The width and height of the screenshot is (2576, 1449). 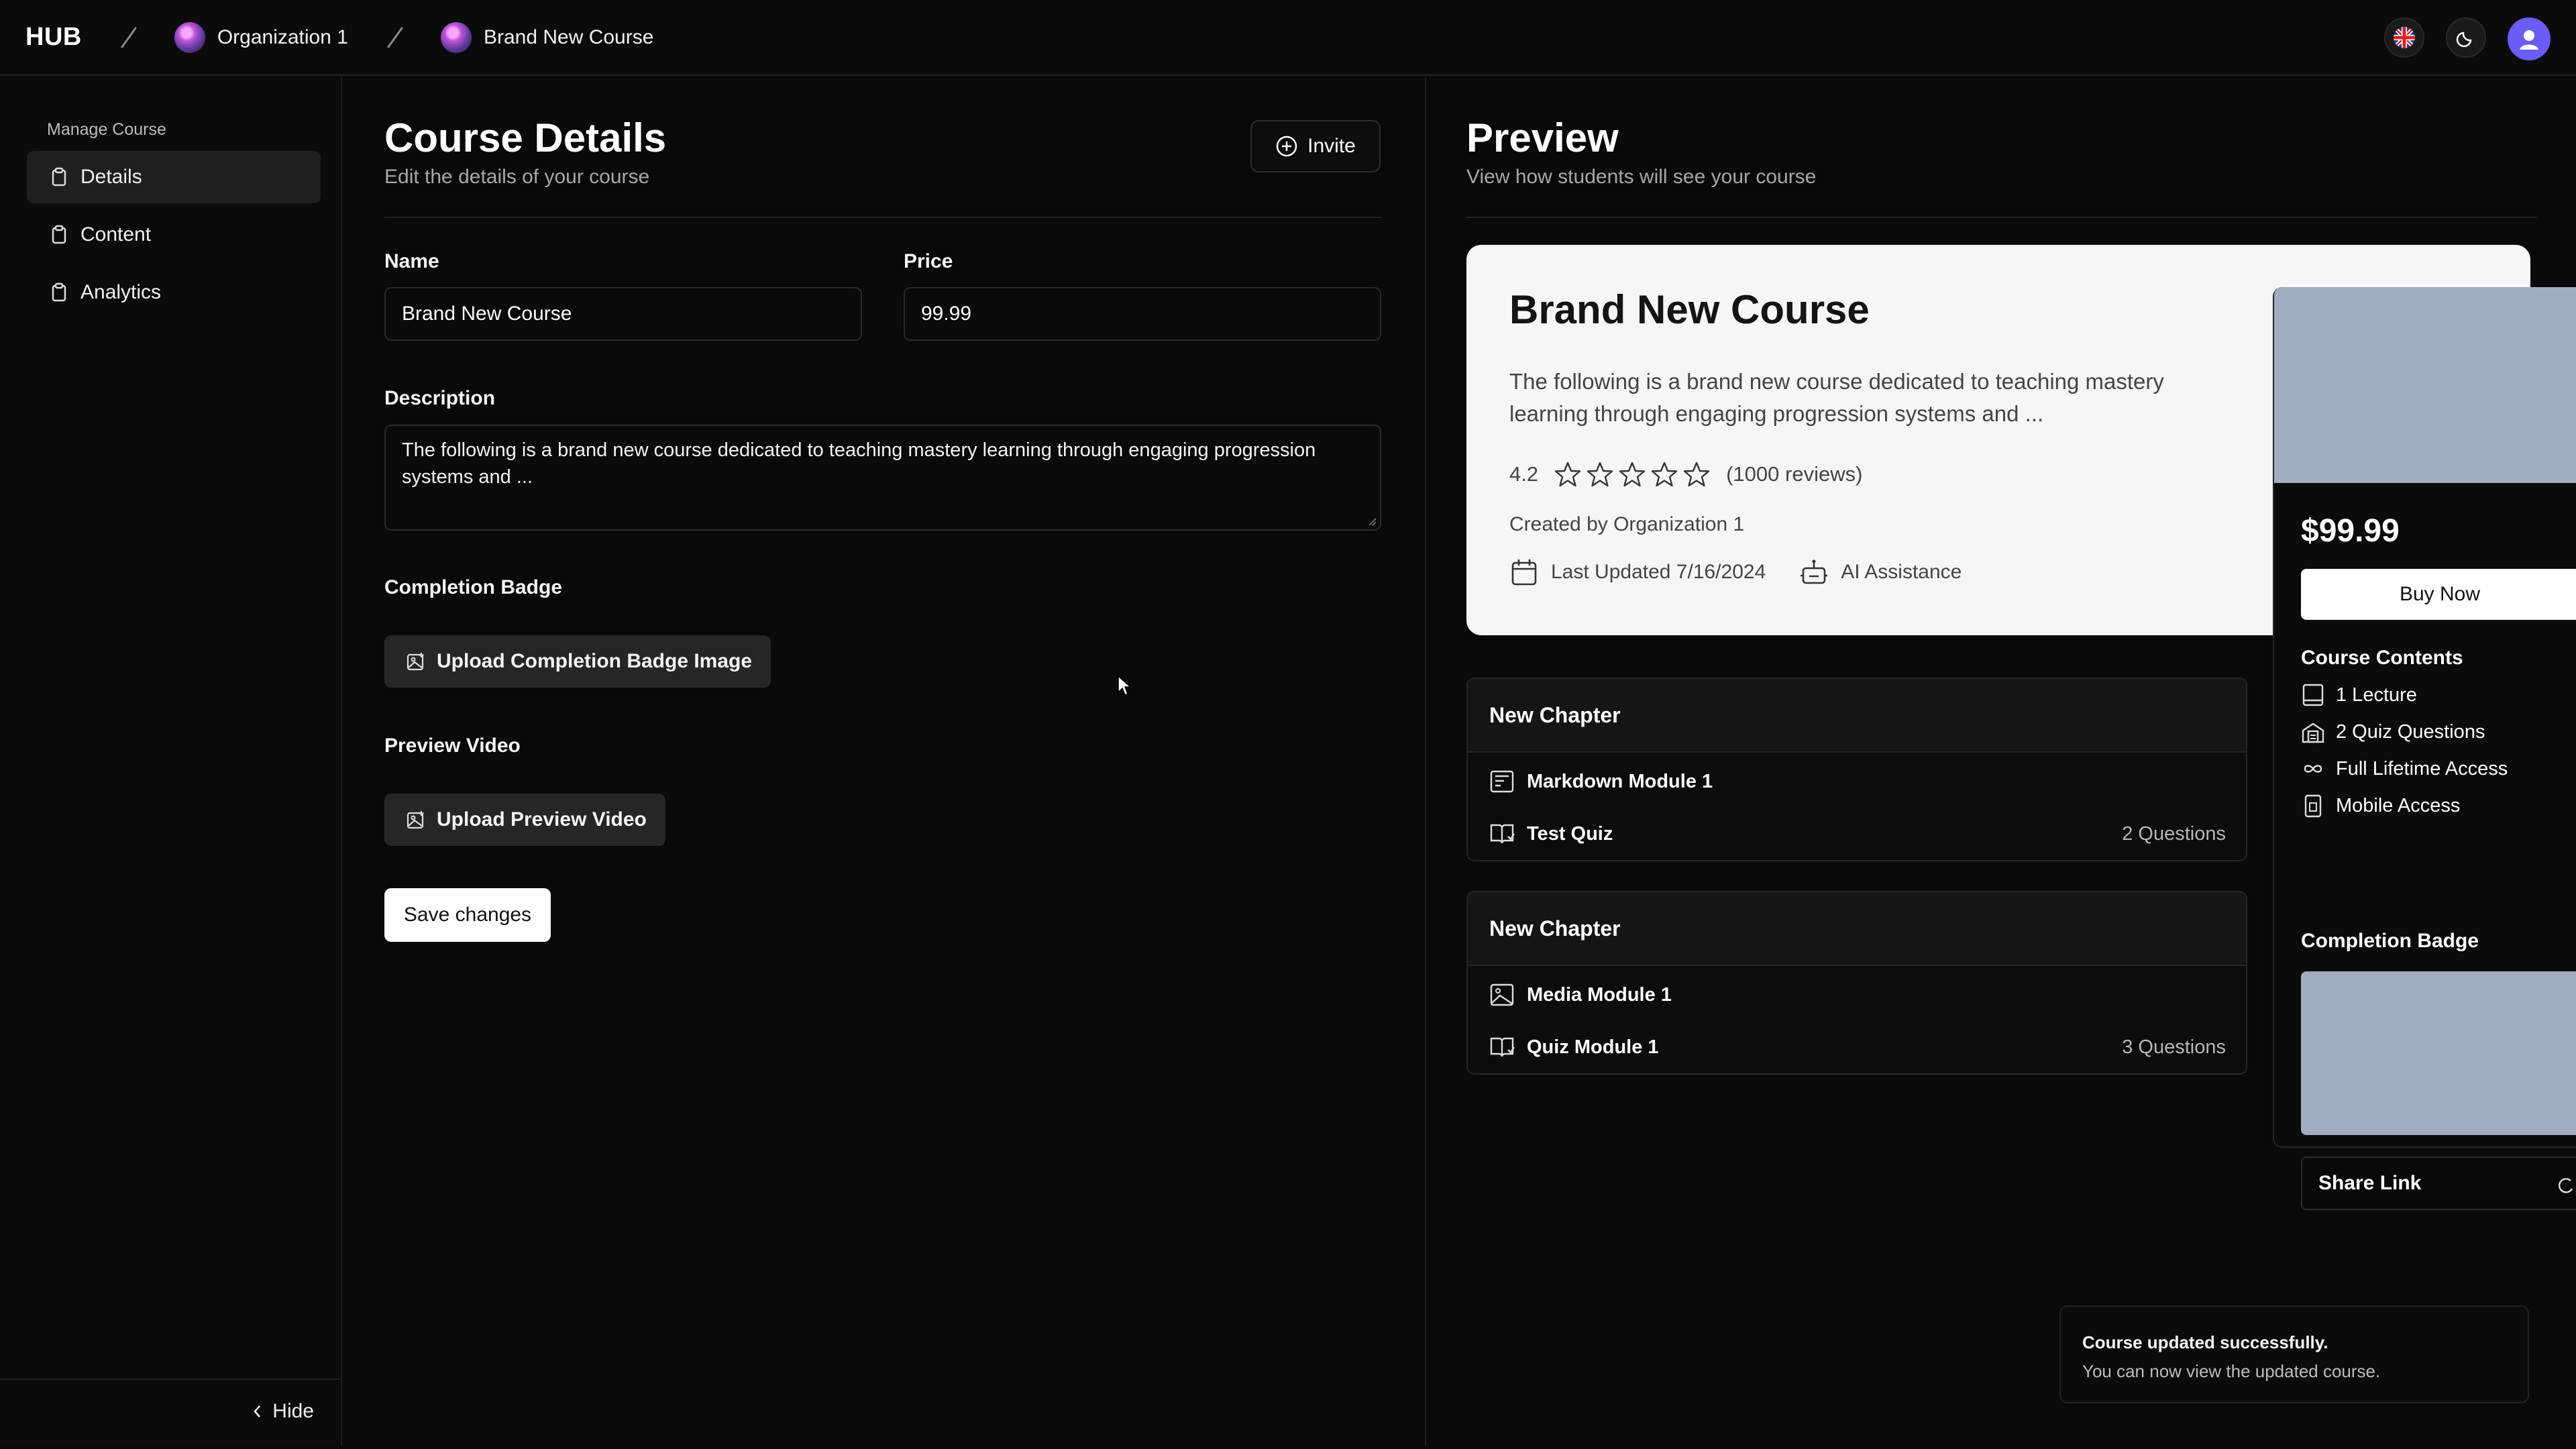 What do you see at coordinates (542, 819) in the screenshot?
I see `upload-video-label: Upload Preview Video` at bounding box center [542, 819].